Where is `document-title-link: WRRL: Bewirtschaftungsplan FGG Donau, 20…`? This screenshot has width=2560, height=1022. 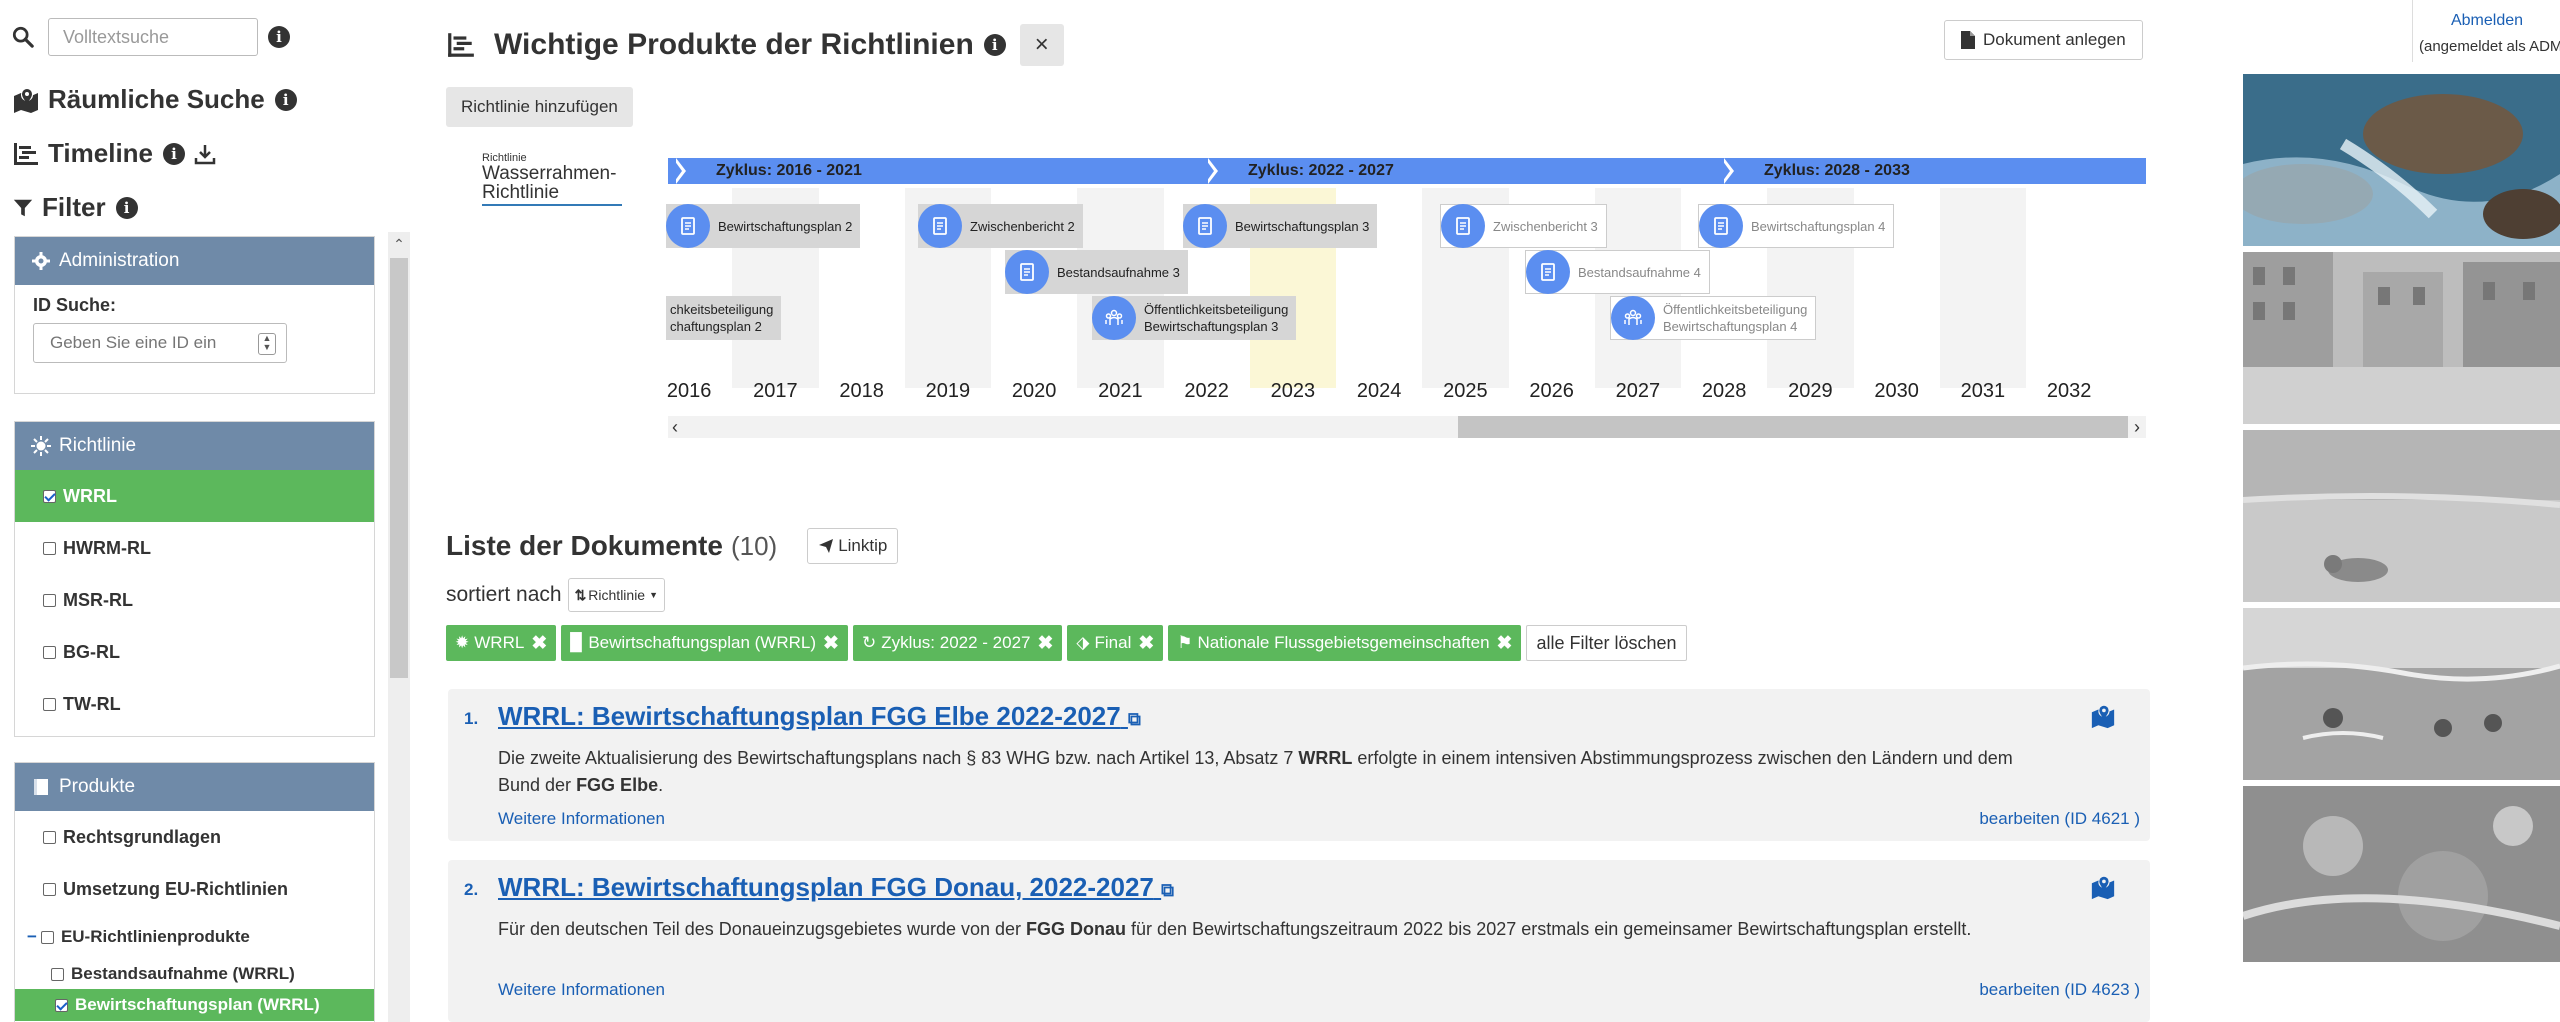 document-title-link: WRRL: Bewirtschaftungsplan FGG Donau, 20… is located at coordinates (836, 887).